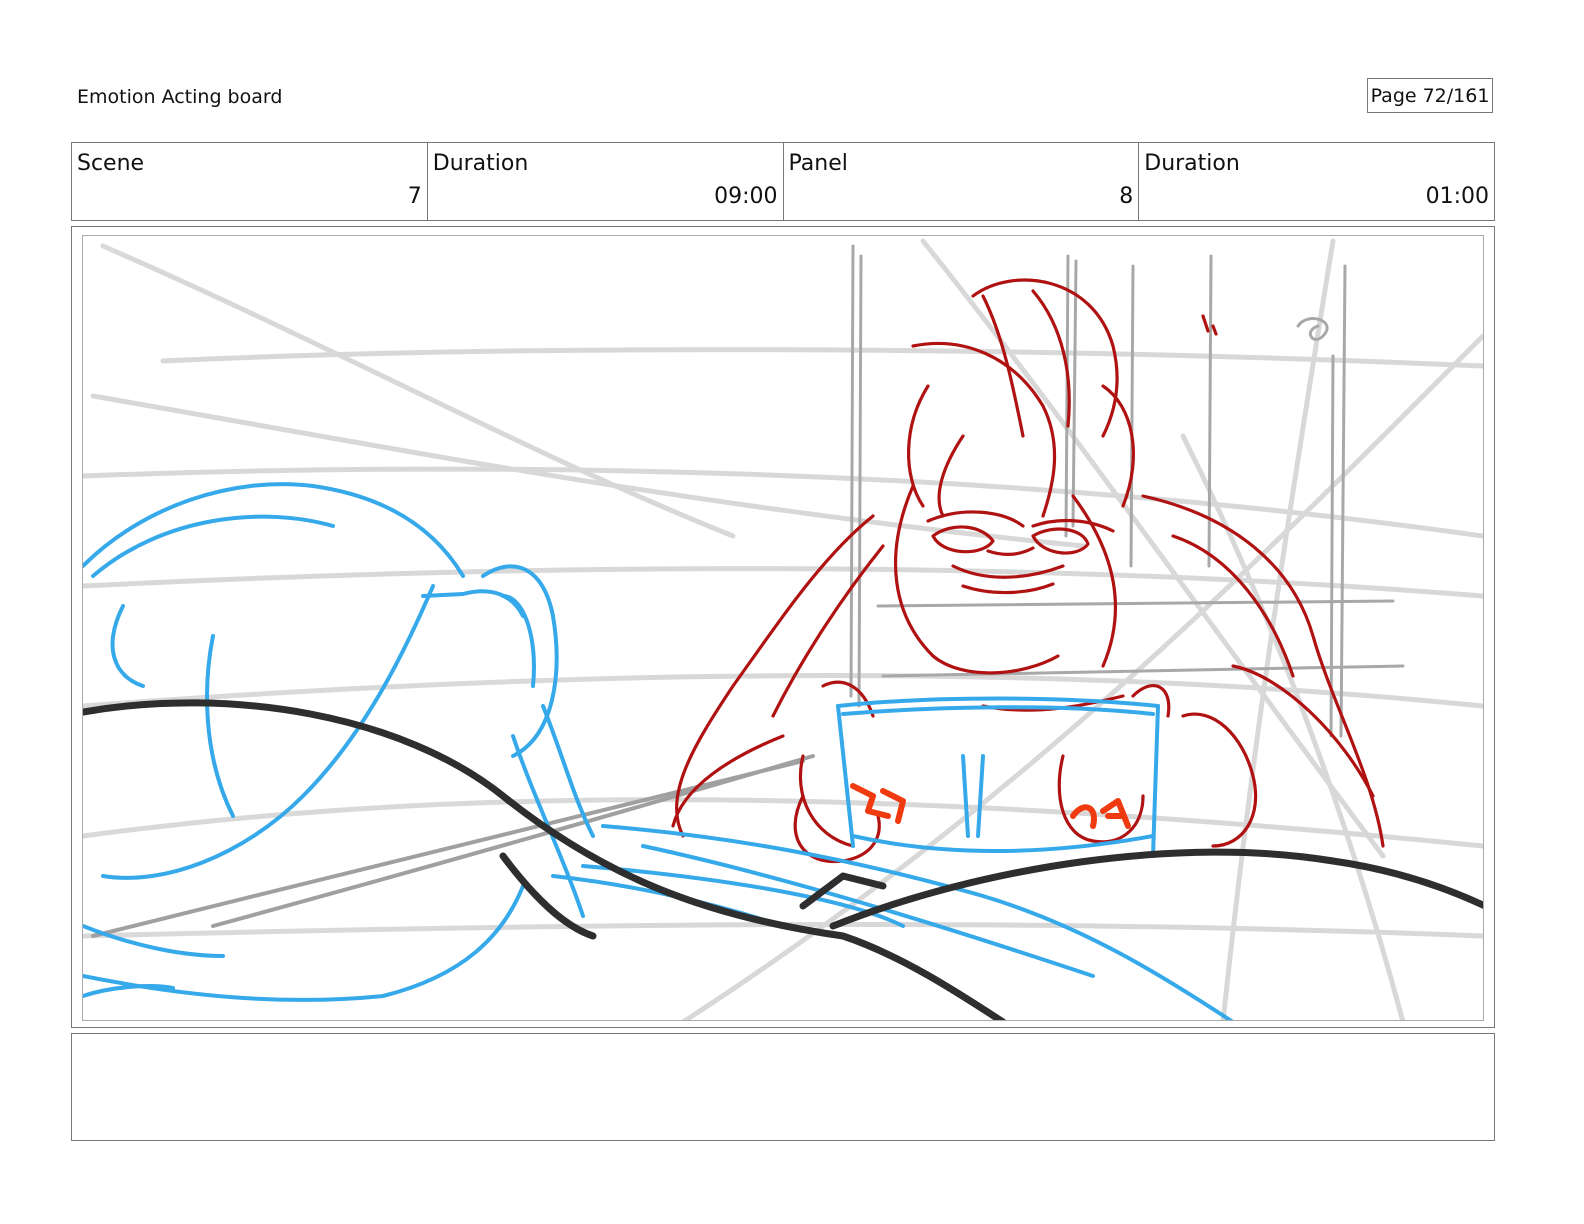 The height and width of the screenshot is (1224, 1584). What do you see at coordinates (746, 196) in the screenshot?
I see `scene-duration-value: 09:00` at bounding box center [746, 196].